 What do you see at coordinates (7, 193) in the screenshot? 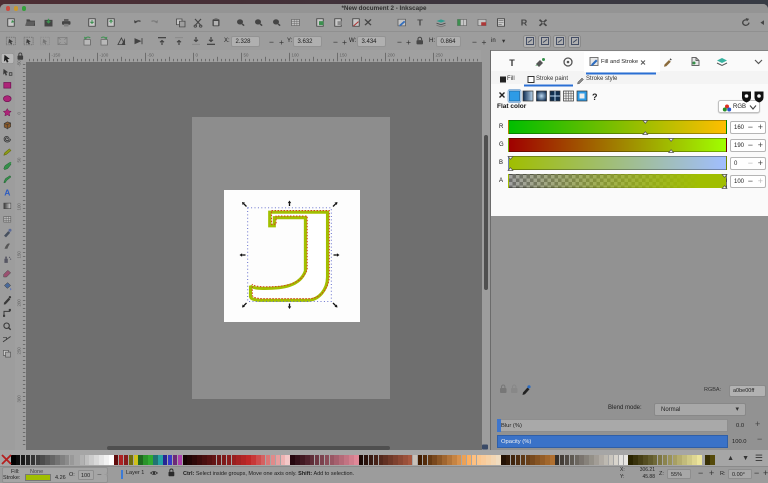
I see `svg-text: A` at bounding box center [7, 193].